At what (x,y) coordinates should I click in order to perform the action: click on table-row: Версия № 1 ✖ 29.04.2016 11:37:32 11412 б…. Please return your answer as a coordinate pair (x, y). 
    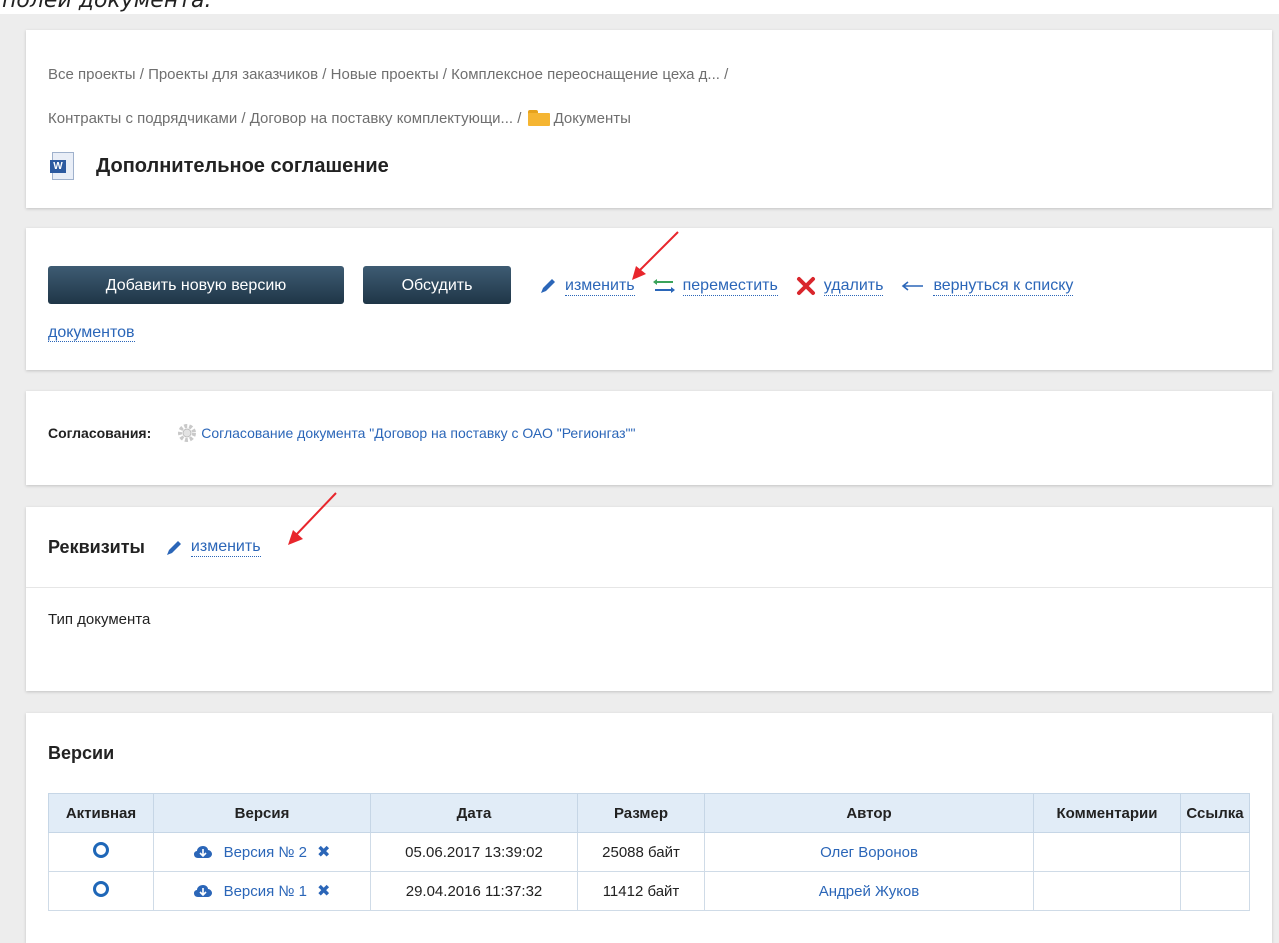
    Looking at the image, I should click on (649, 891).